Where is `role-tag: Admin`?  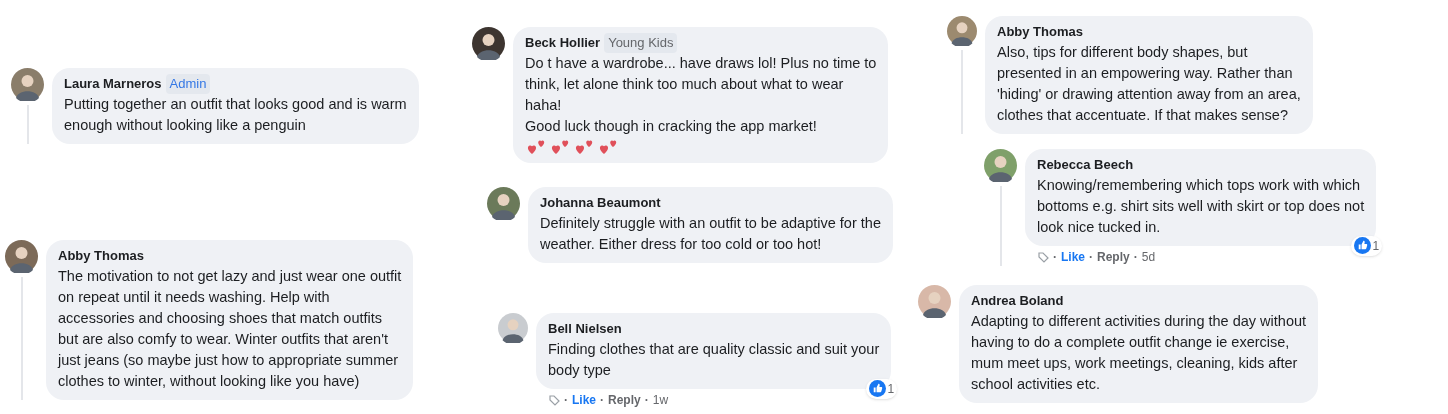 role-tag: Admin is located at coordinates (188, 84).